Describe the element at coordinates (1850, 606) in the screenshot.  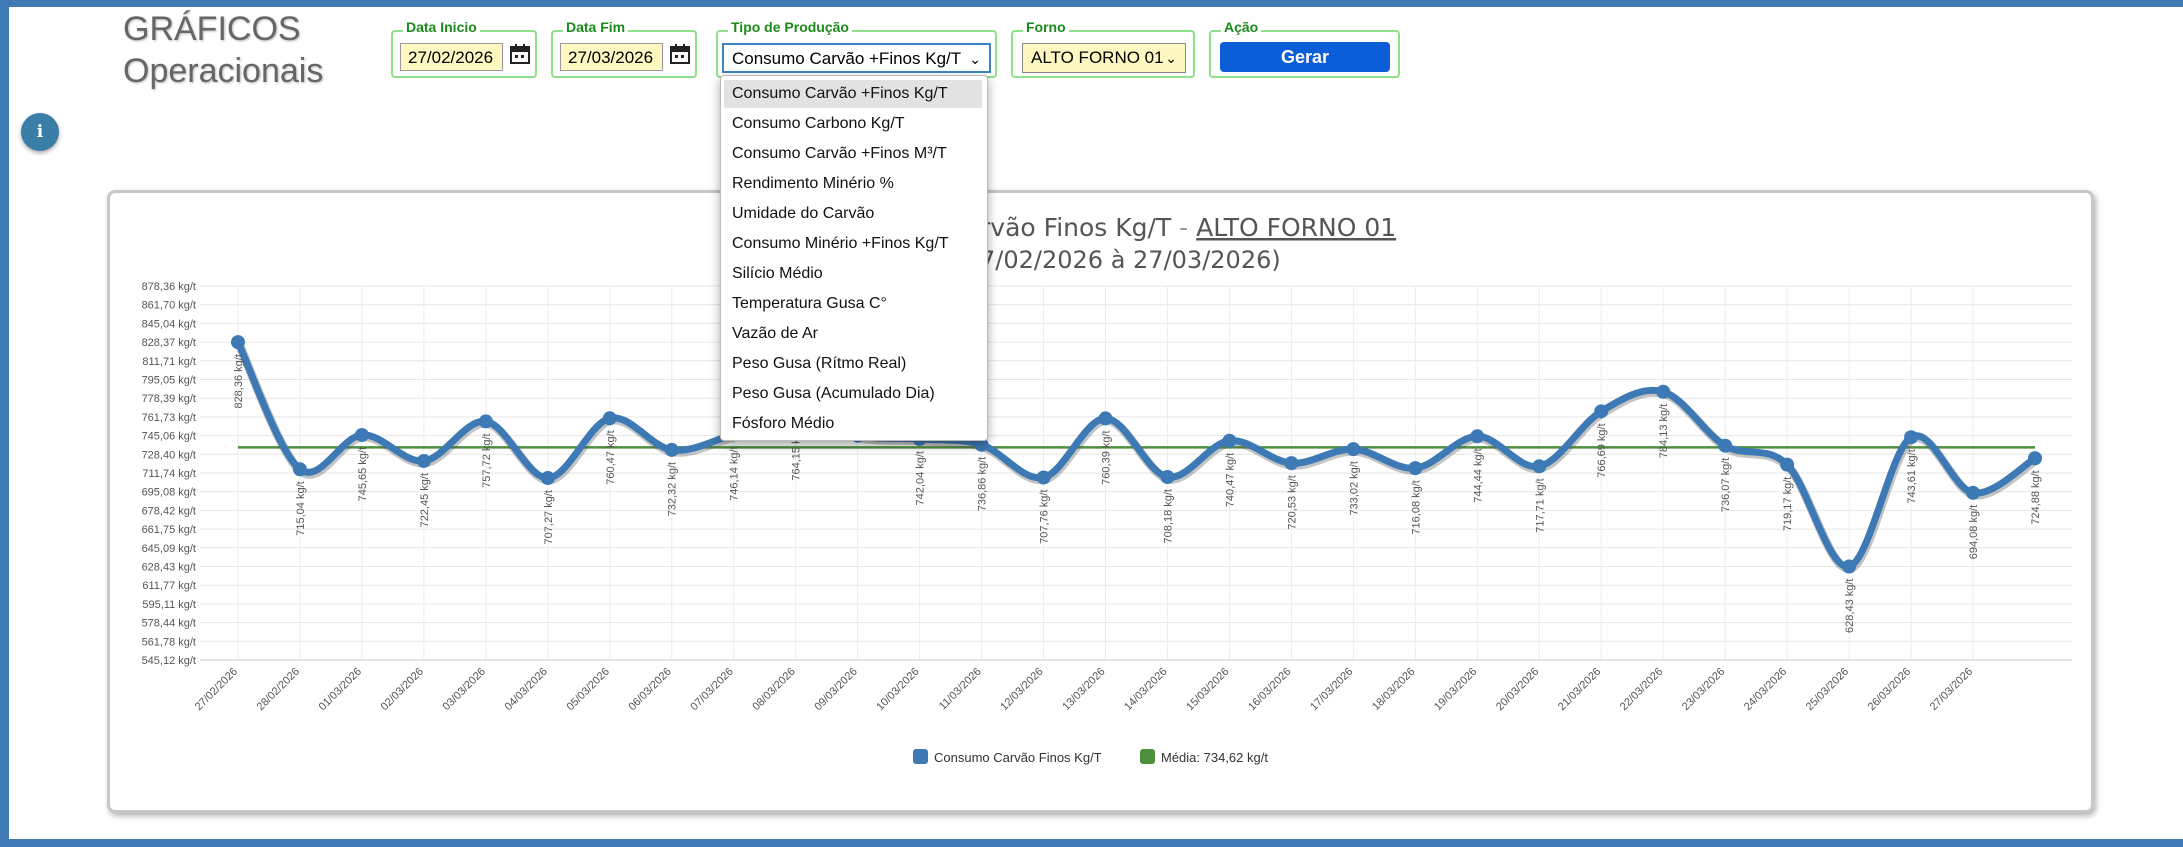
I see `data-label: 628,43 kg/t` at that location.